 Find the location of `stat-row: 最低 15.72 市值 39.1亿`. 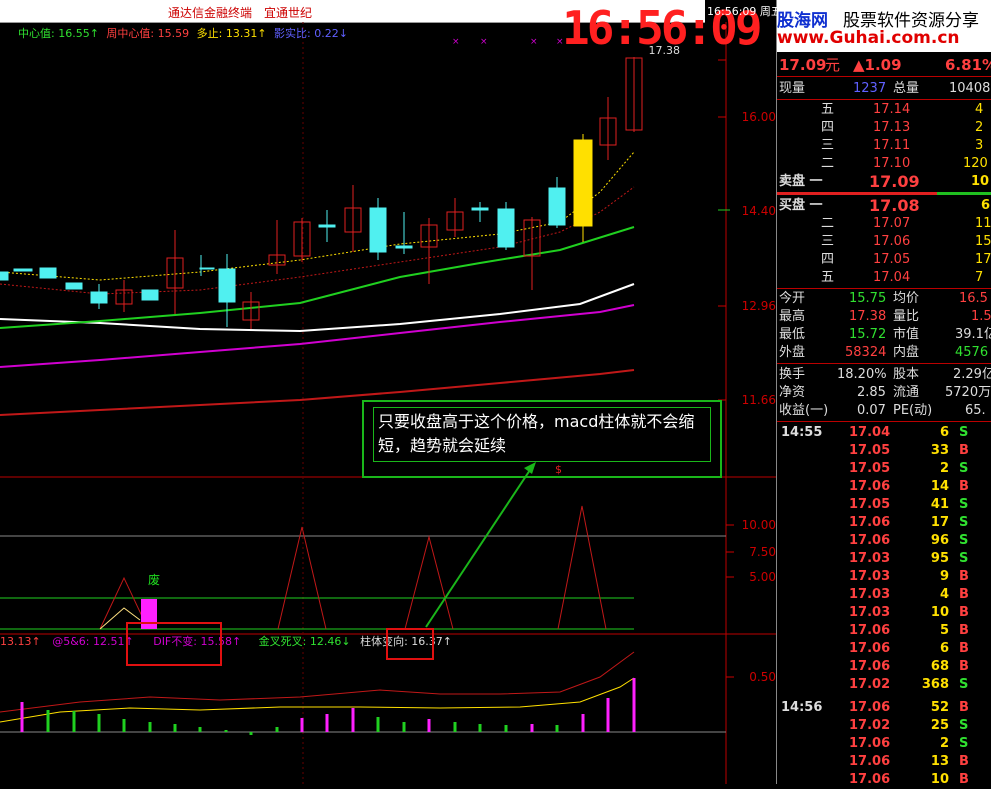

stat-row: 最低 15.72 市值 39.1亿 is located at coordinates (885, 334).